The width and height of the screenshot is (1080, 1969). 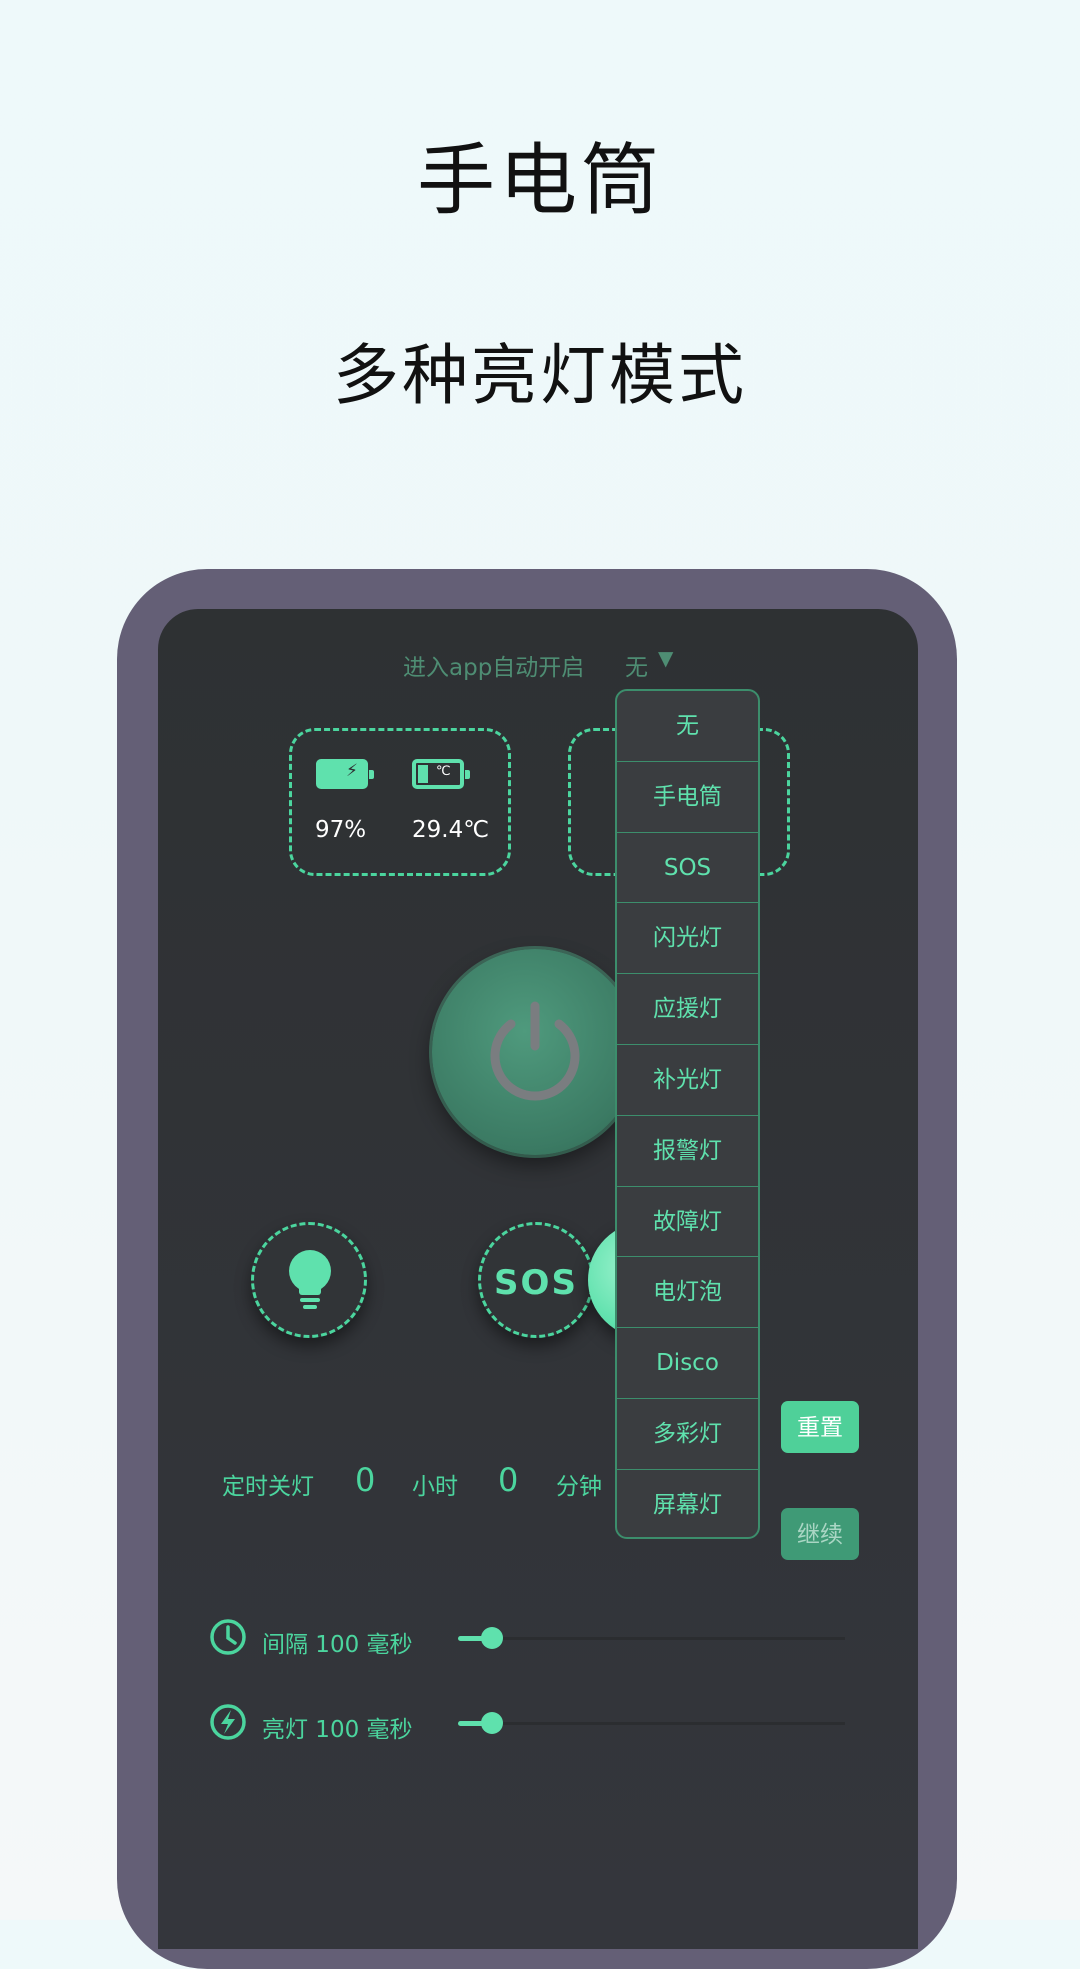 I want to click on battery-info-card: ⚡ ℃ 97% 29.4℃, so click(x=400, y=802).